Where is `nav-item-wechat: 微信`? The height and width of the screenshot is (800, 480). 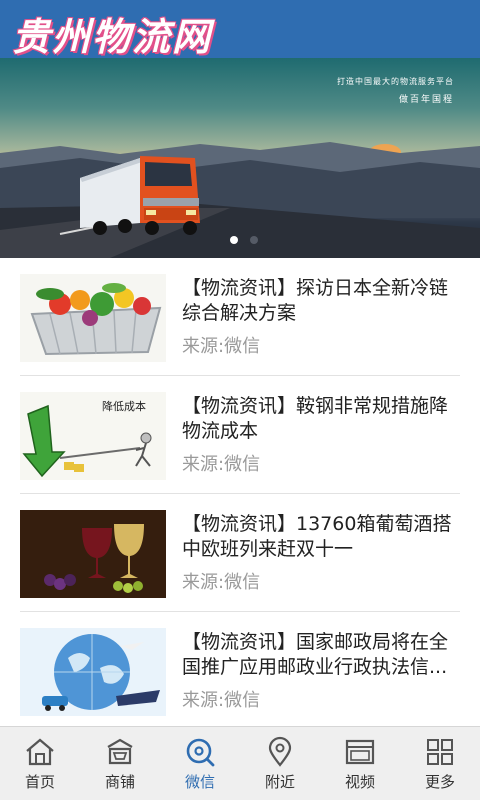
nav-item-wechat: 微信 is located at coordinates (200, 763).